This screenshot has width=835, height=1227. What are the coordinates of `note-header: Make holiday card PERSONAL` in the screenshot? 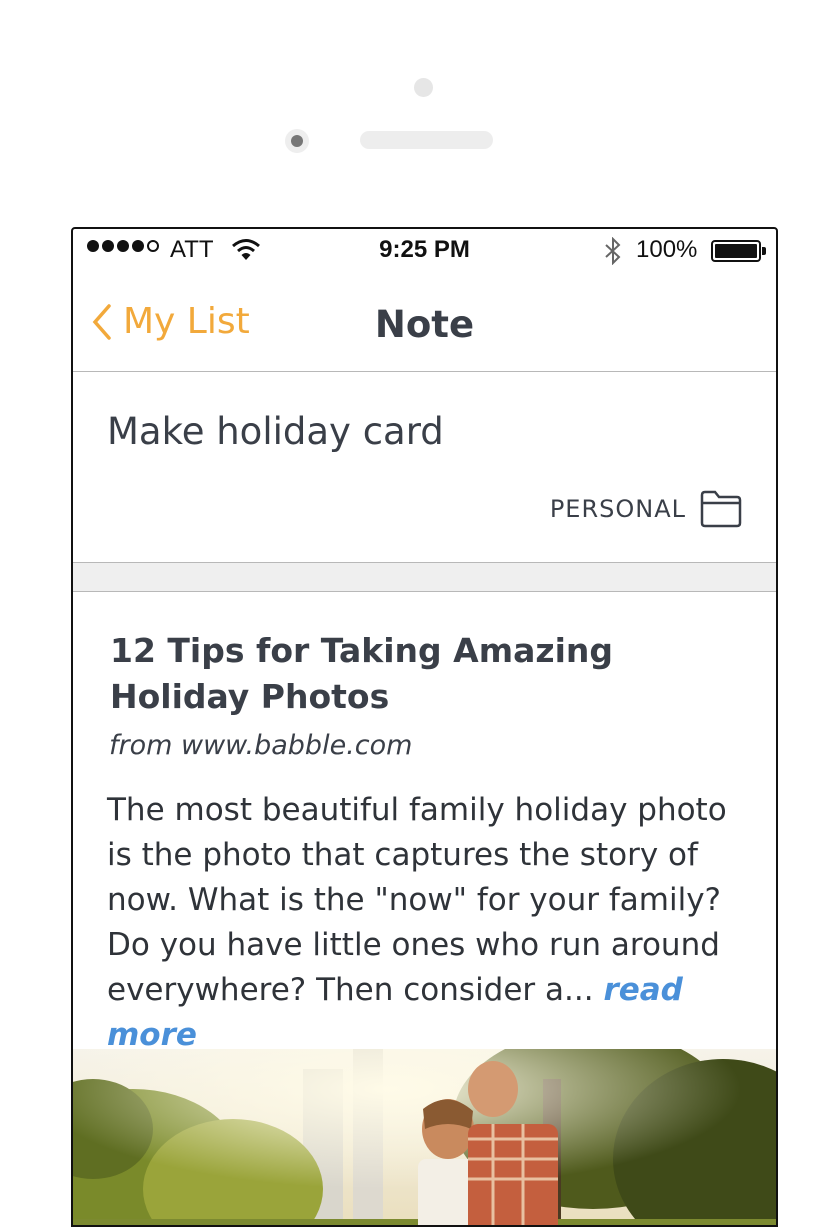 It's located at (424, 467).